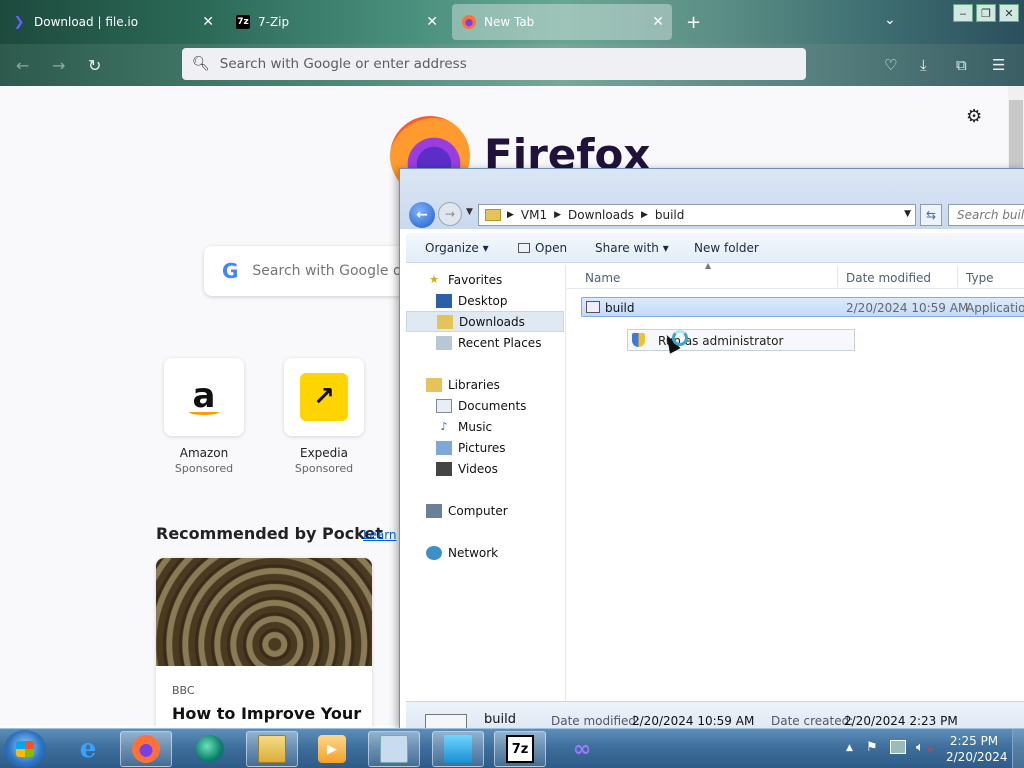  I want to click on recent-places-icon, so click(444, 342).